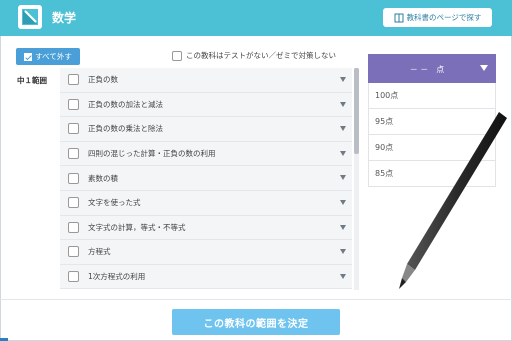  What do you see at coordinates (152, 154) in the screenshot?
I see `topic-label: 四則の混じった計算・正負の数の利用` at bounding box center [152, 154].